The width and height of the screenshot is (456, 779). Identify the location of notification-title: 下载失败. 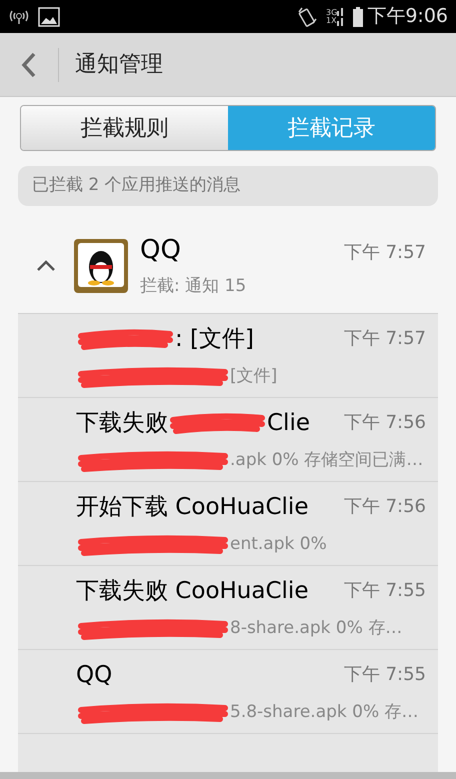
(122, 423).